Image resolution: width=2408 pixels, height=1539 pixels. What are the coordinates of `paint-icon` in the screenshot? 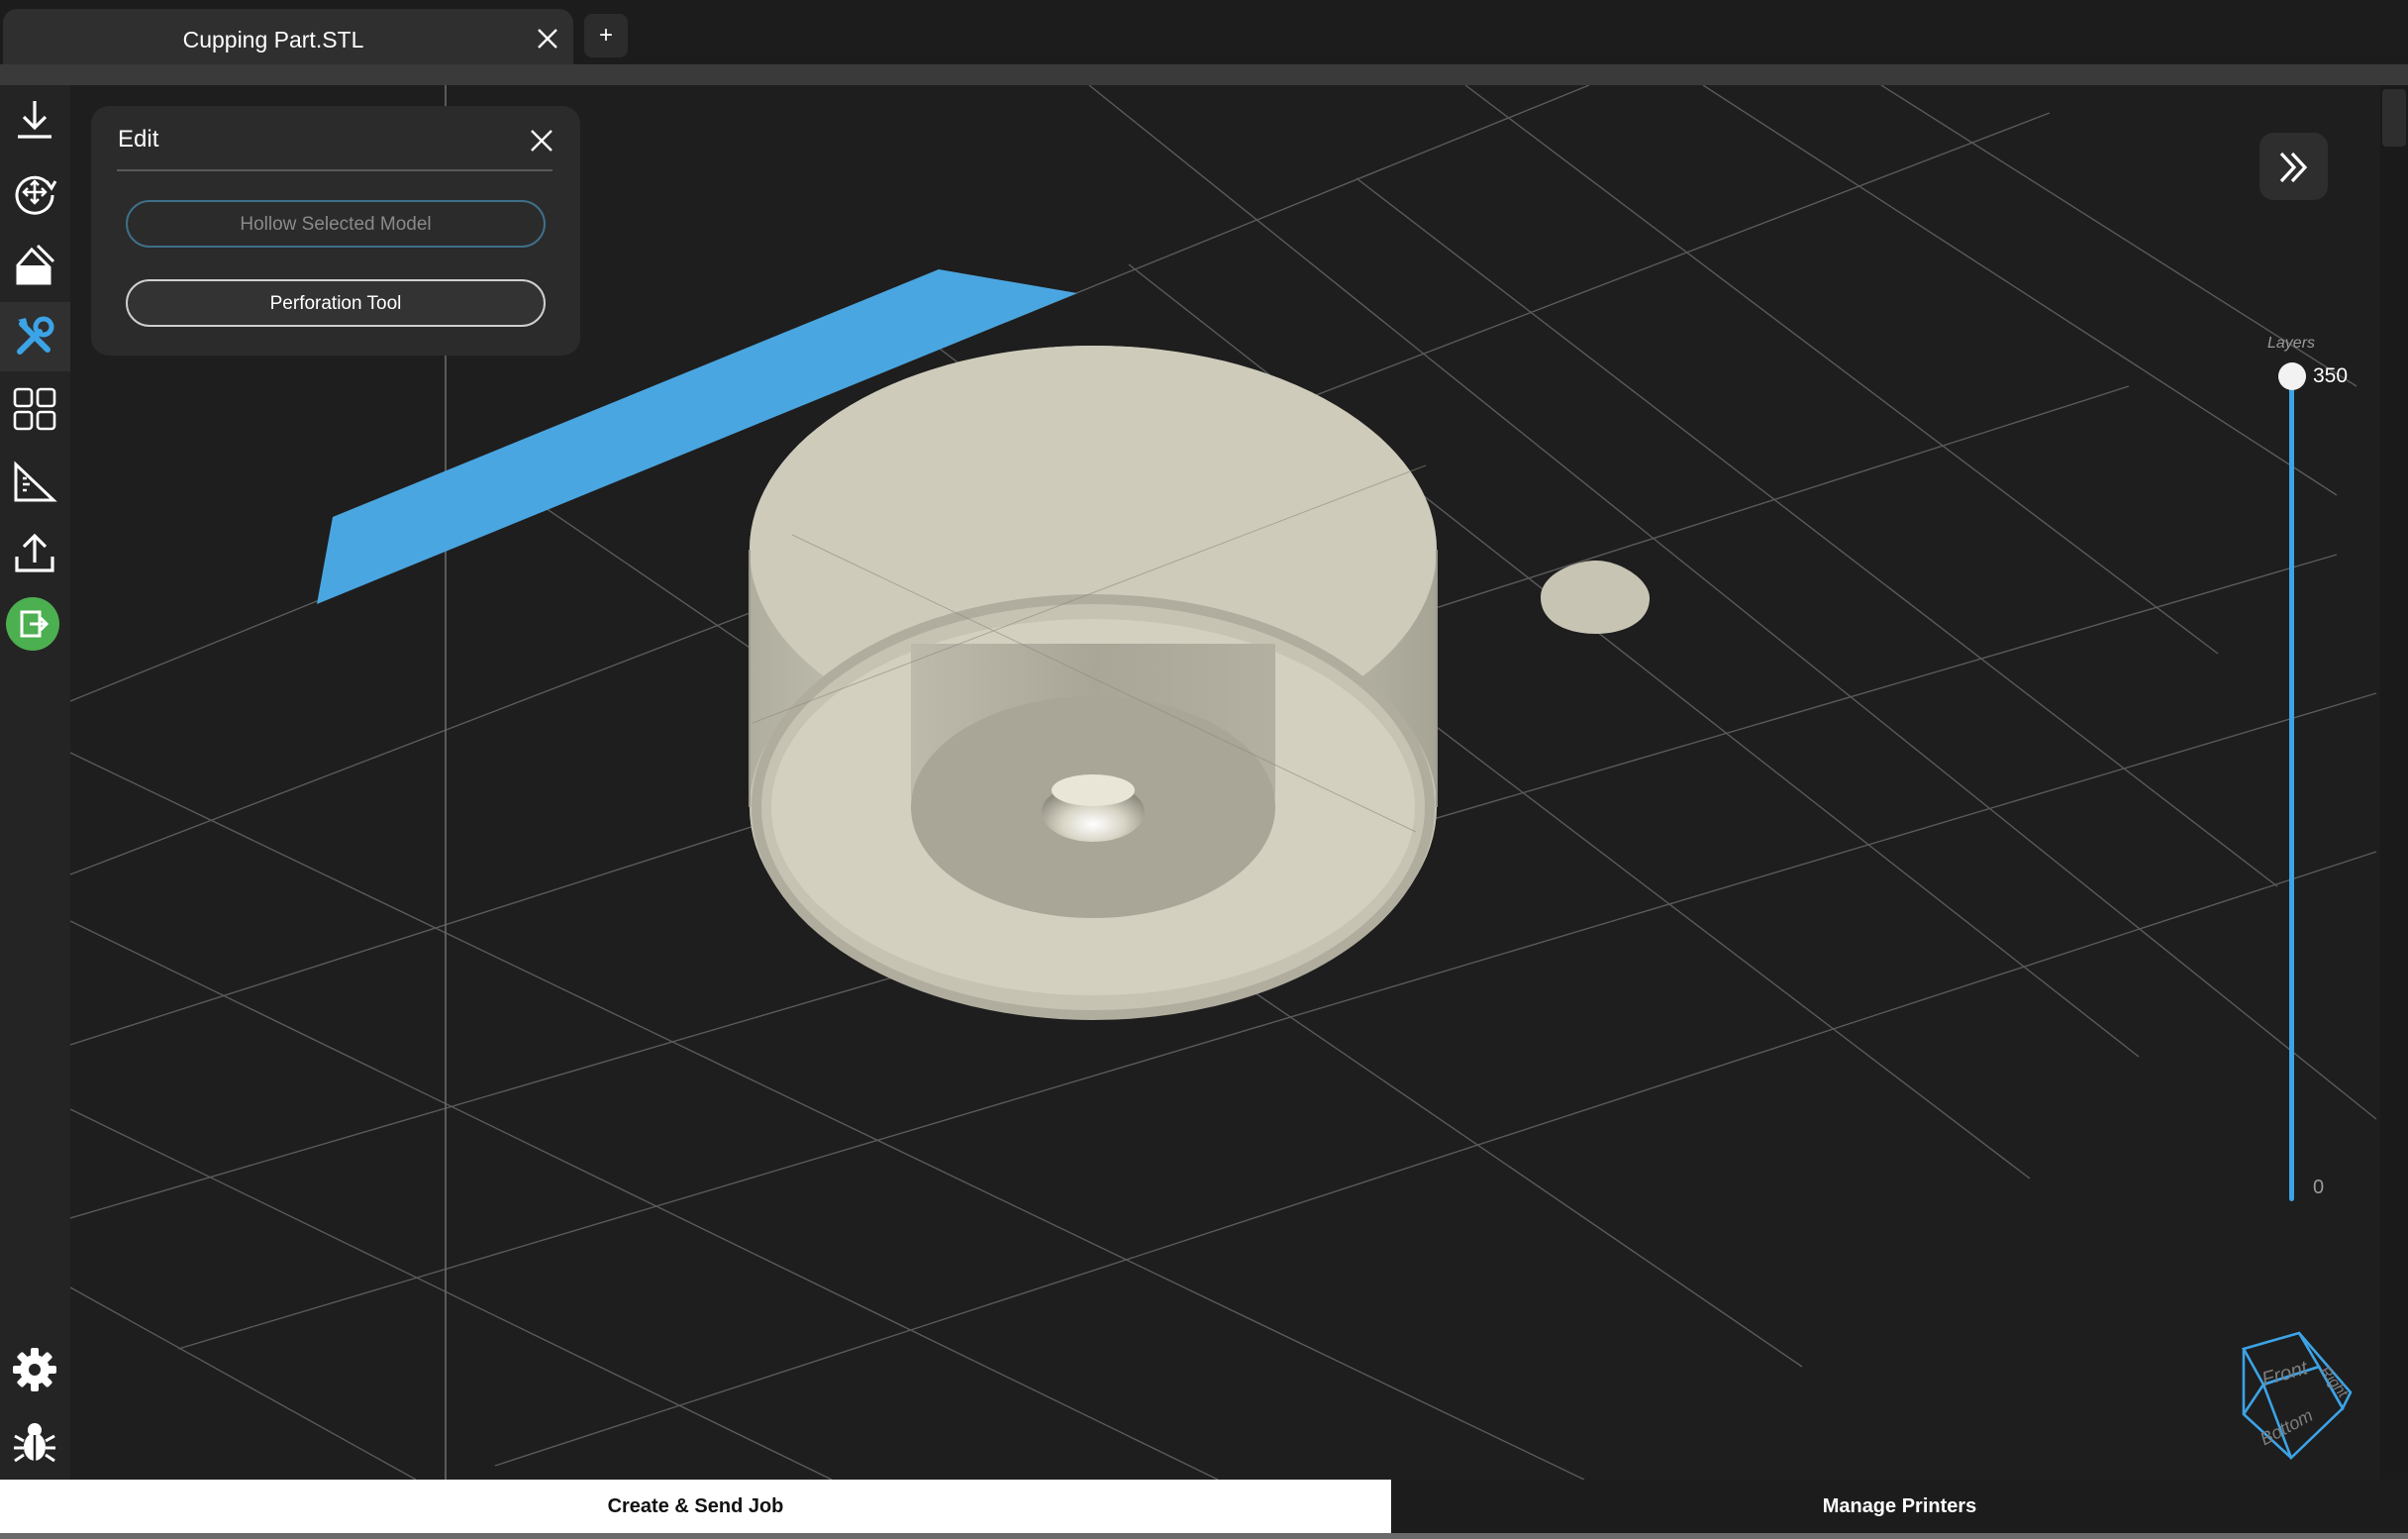 It's located at (35, 264).